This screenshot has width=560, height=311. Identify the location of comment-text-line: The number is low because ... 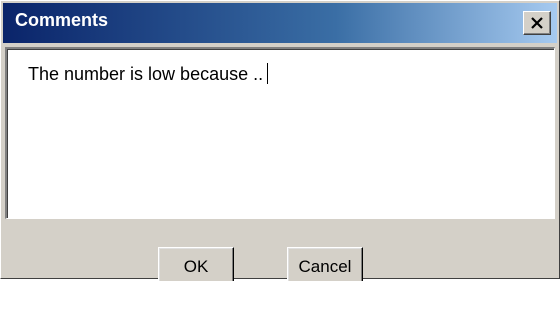
(148, 74).